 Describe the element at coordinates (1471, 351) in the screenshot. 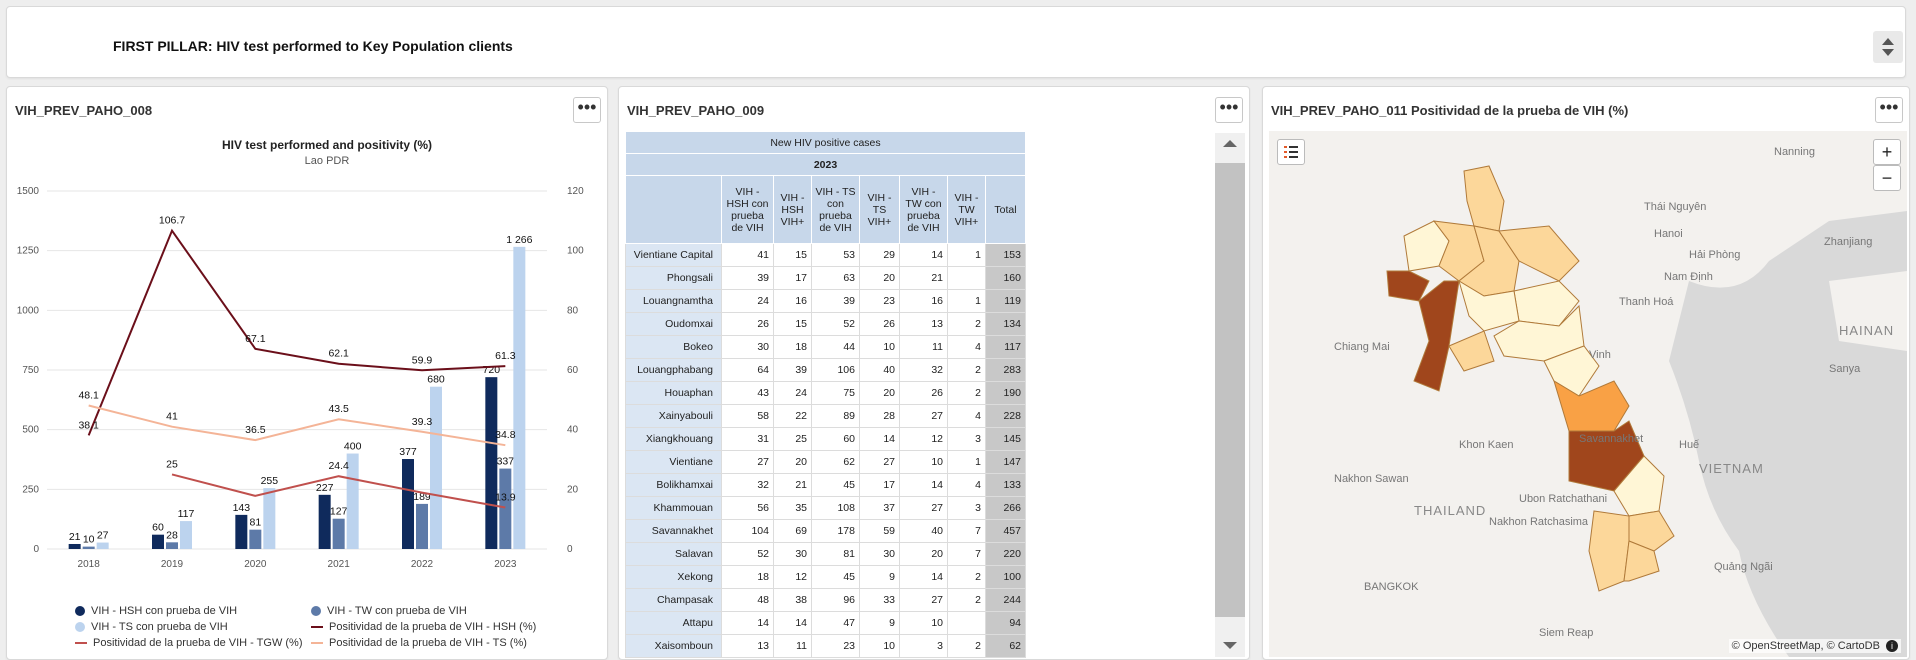

I see `province-vientiane-capital` at that location.